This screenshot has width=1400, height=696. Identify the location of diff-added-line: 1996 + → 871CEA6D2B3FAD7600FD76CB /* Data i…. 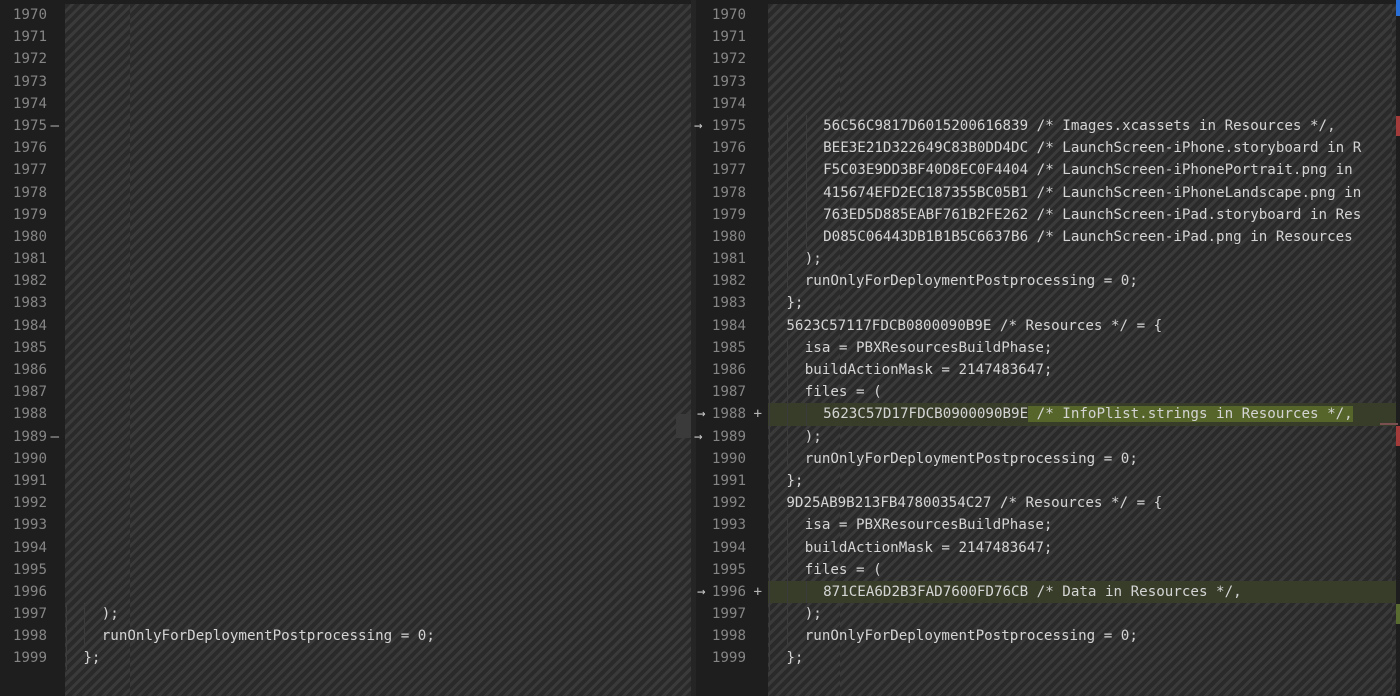
(1048, 592).